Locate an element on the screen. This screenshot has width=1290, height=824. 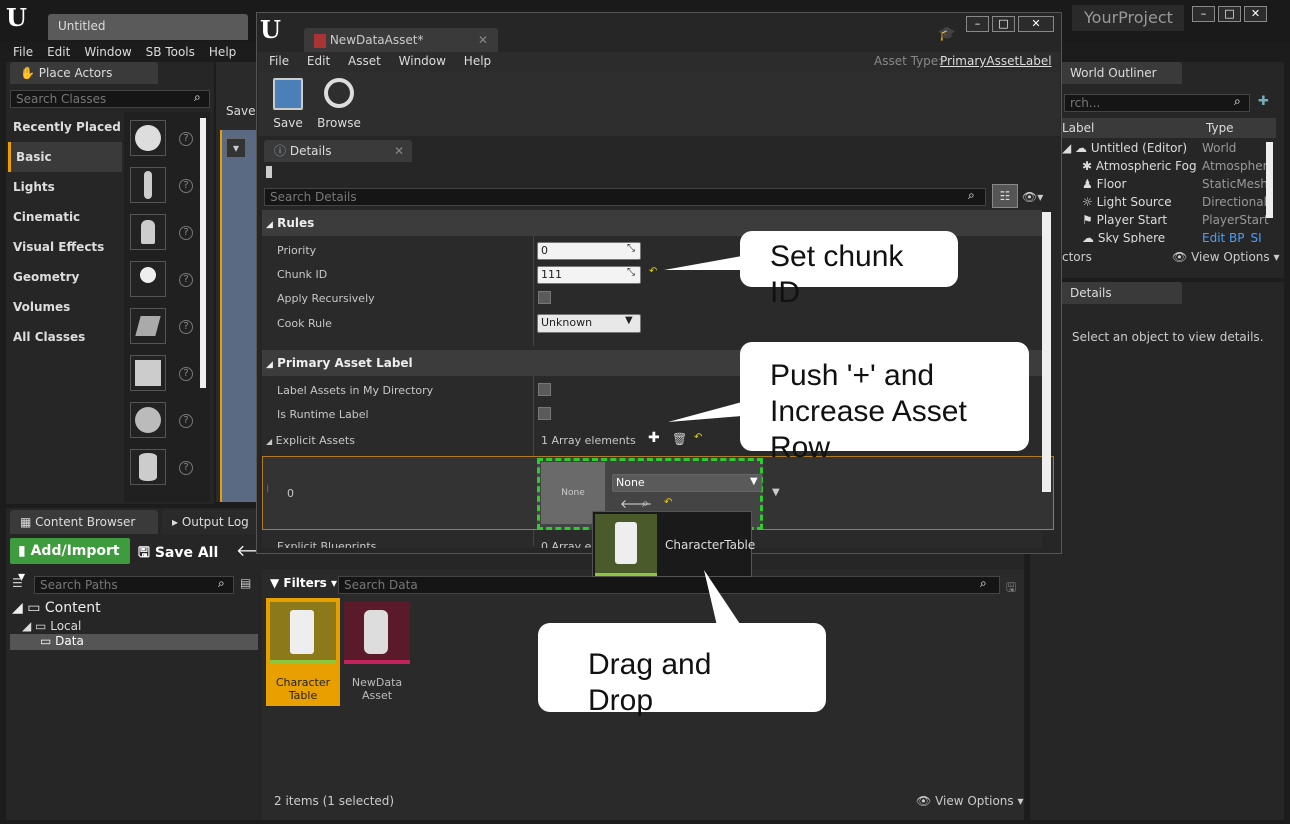
callout-text: Drag and Drop is located at coordinates (650, 682).